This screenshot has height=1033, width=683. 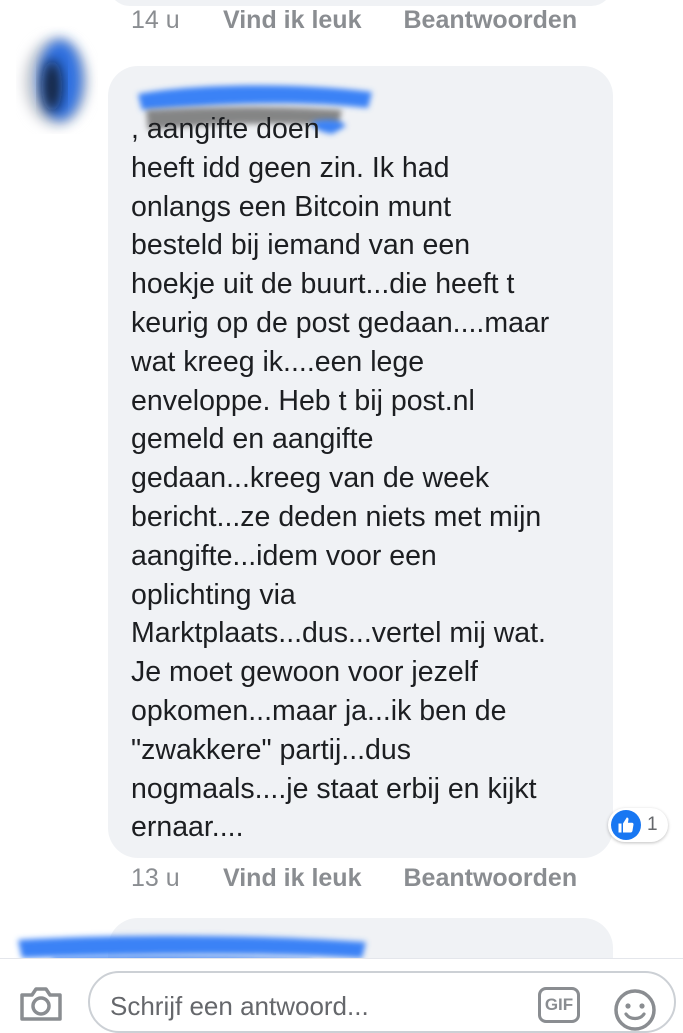 I want to click on reply-input, so click(x=310, y=1006).